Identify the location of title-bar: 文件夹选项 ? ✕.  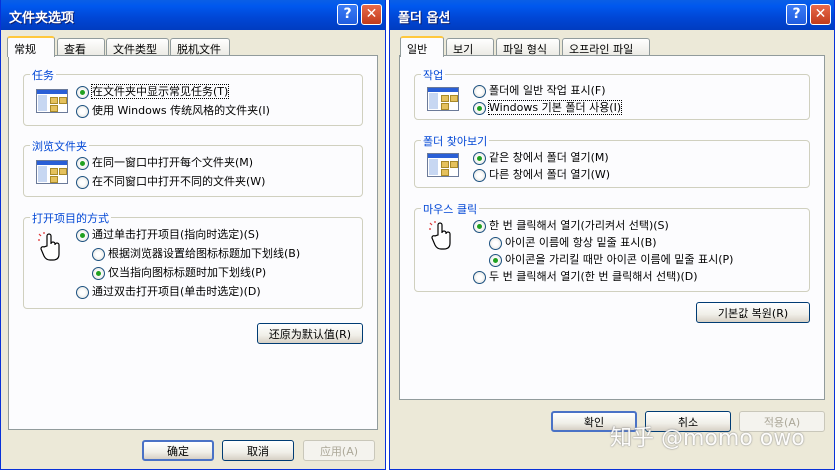
(193, 15).